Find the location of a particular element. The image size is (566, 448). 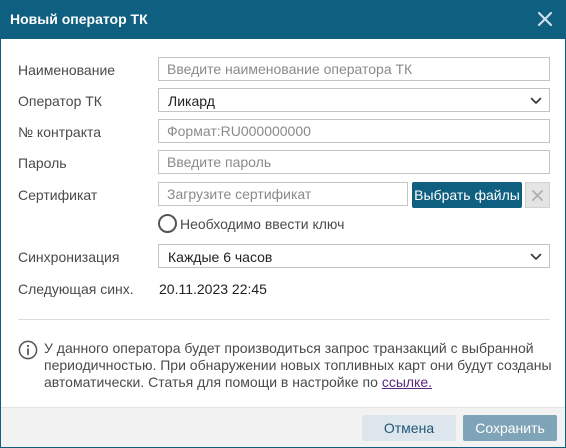

password-input is located at coordinates (354, 162).